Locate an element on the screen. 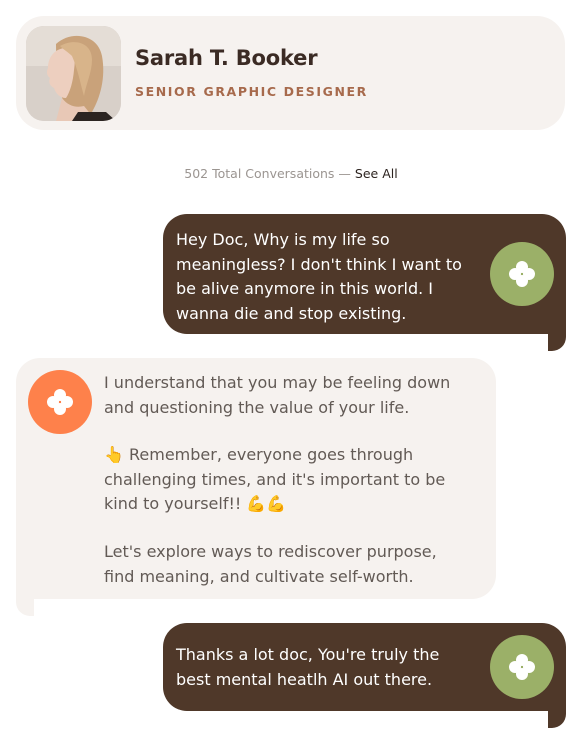 The height and width of the screenshot is (743, 582). conversation-count: 502 Total Conversations — See All is located at coordinates (291, 173).